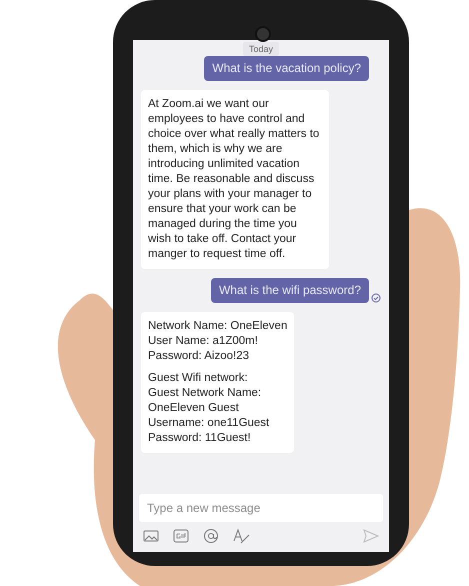  Describe the element at coordinates (211, 536) in the screenshot. I see `mention-icon` at that location.